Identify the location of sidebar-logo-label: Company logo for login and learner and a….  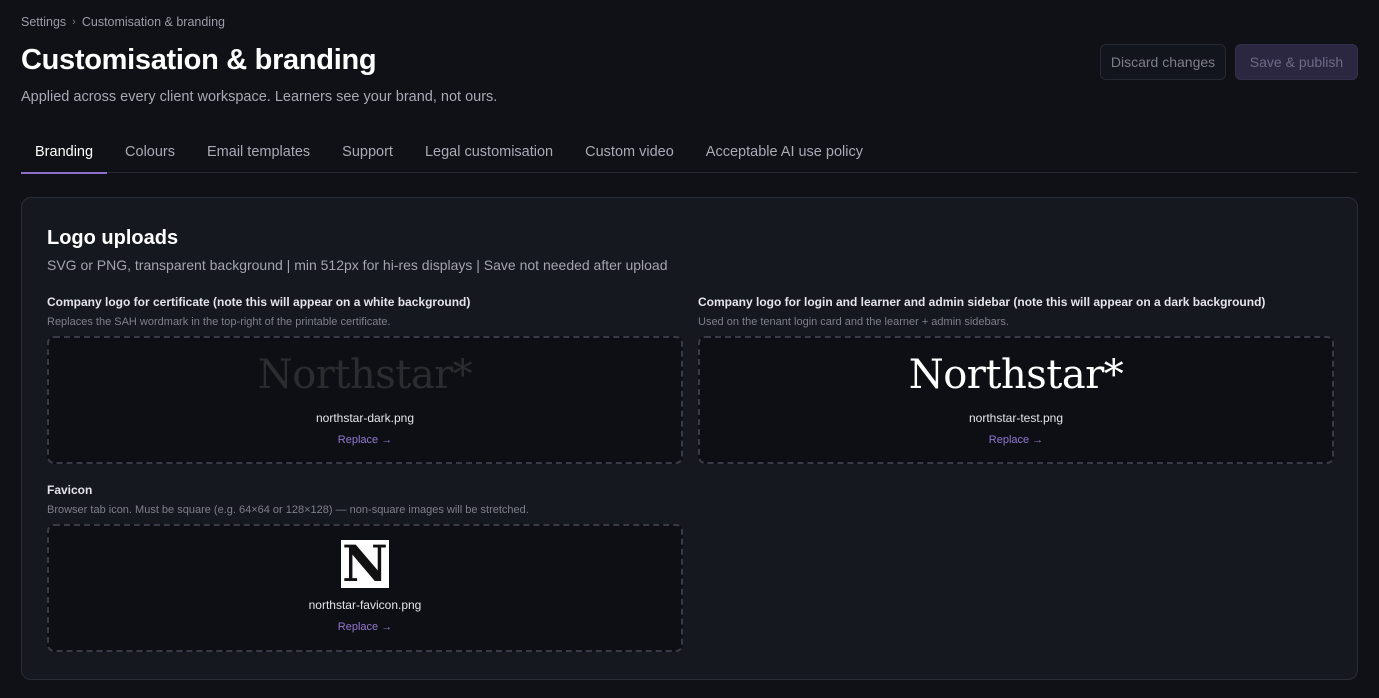
(982, 302).